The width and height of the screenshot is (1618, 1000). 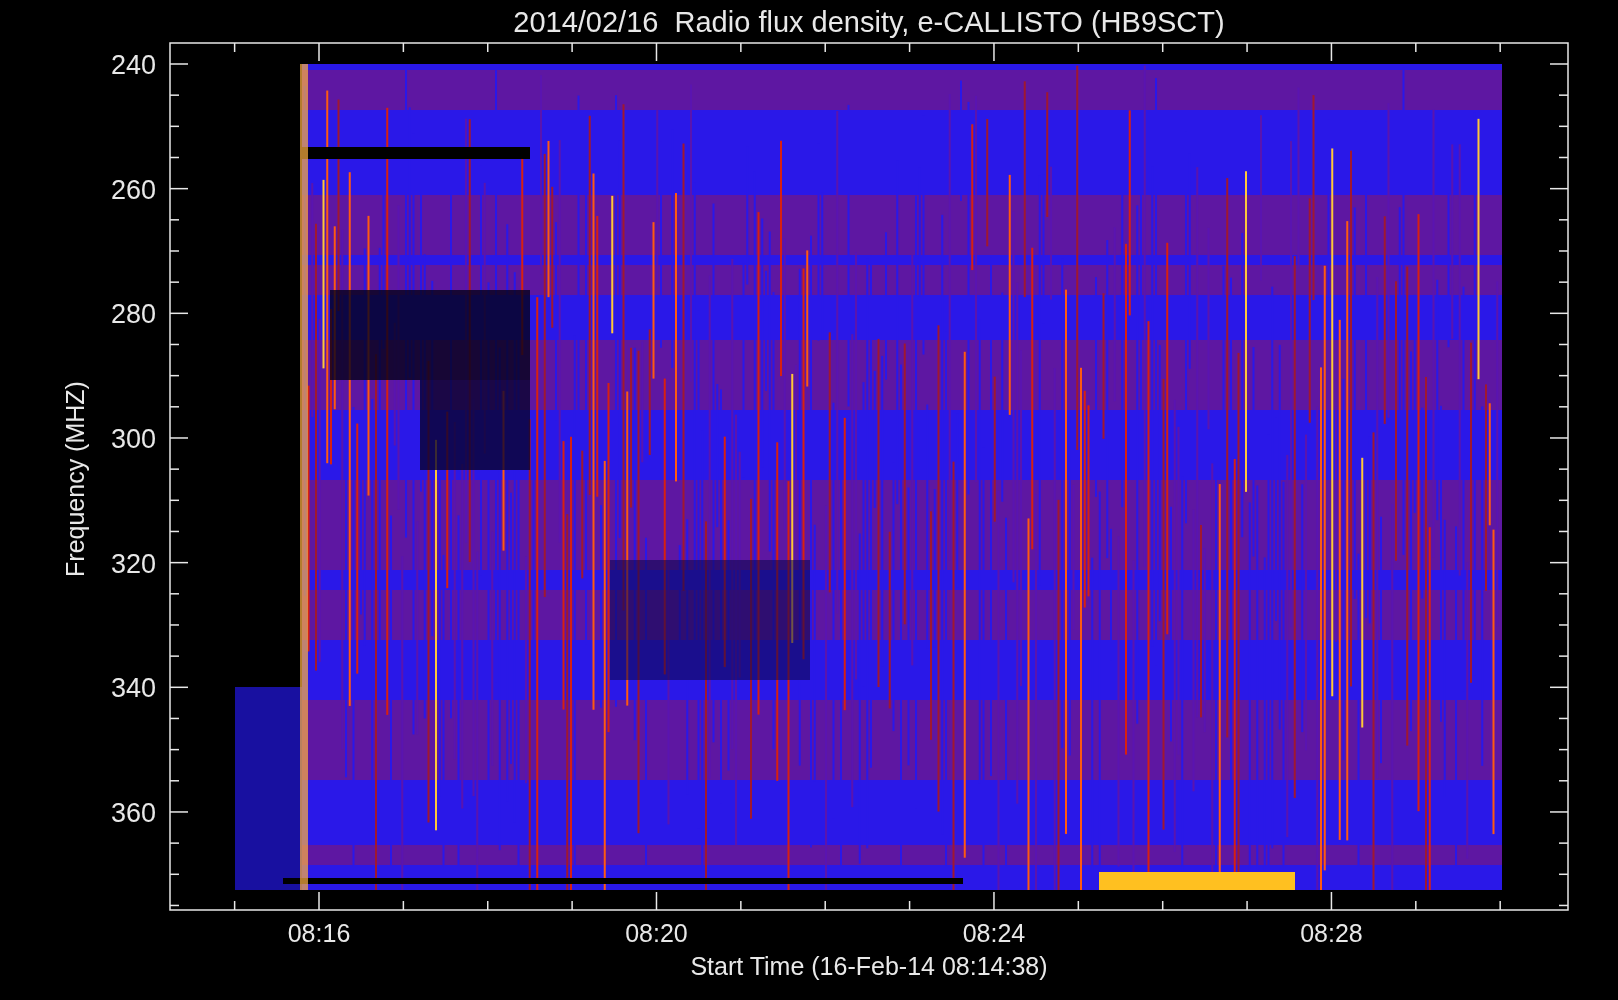 I want to click on axis-tick-label: 320, so click(x=133, y=563).